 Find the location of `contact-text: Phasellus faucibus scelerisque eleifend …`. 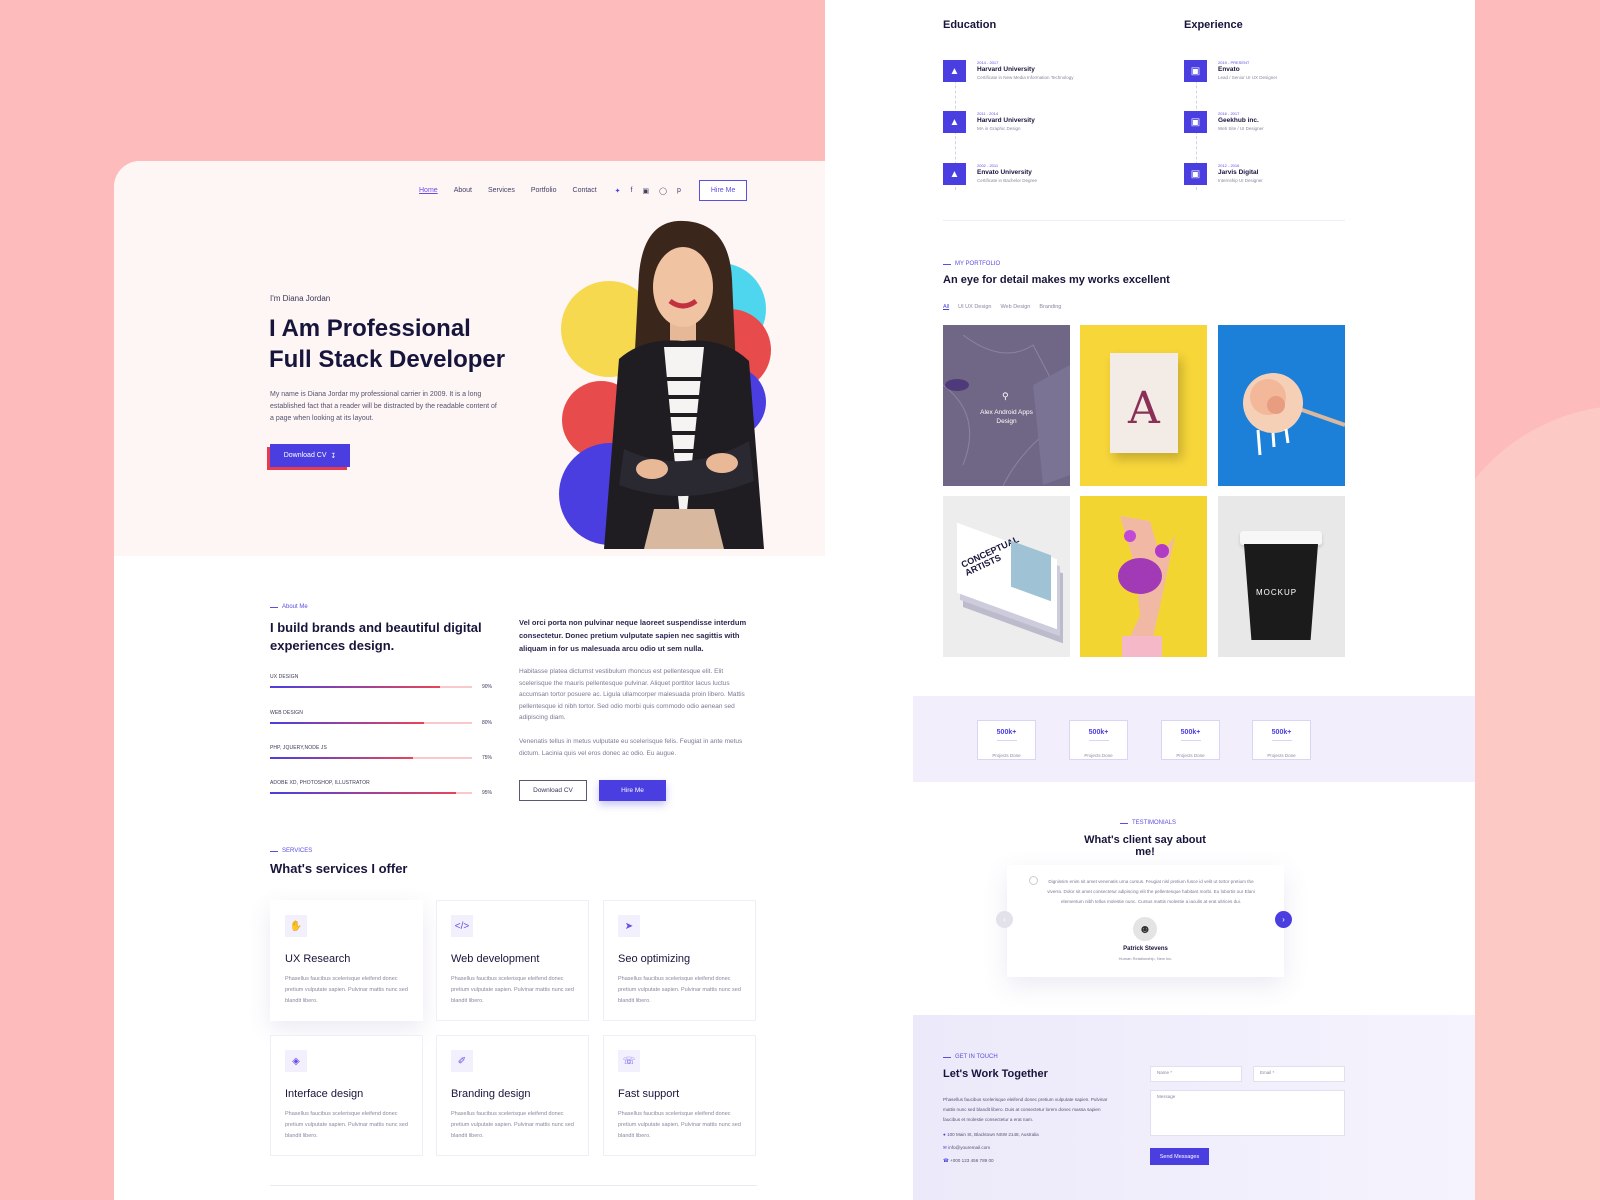

contact-text: Phasellus faucibus scelerisque eleifend … is located at coordinates (1025, 1109).